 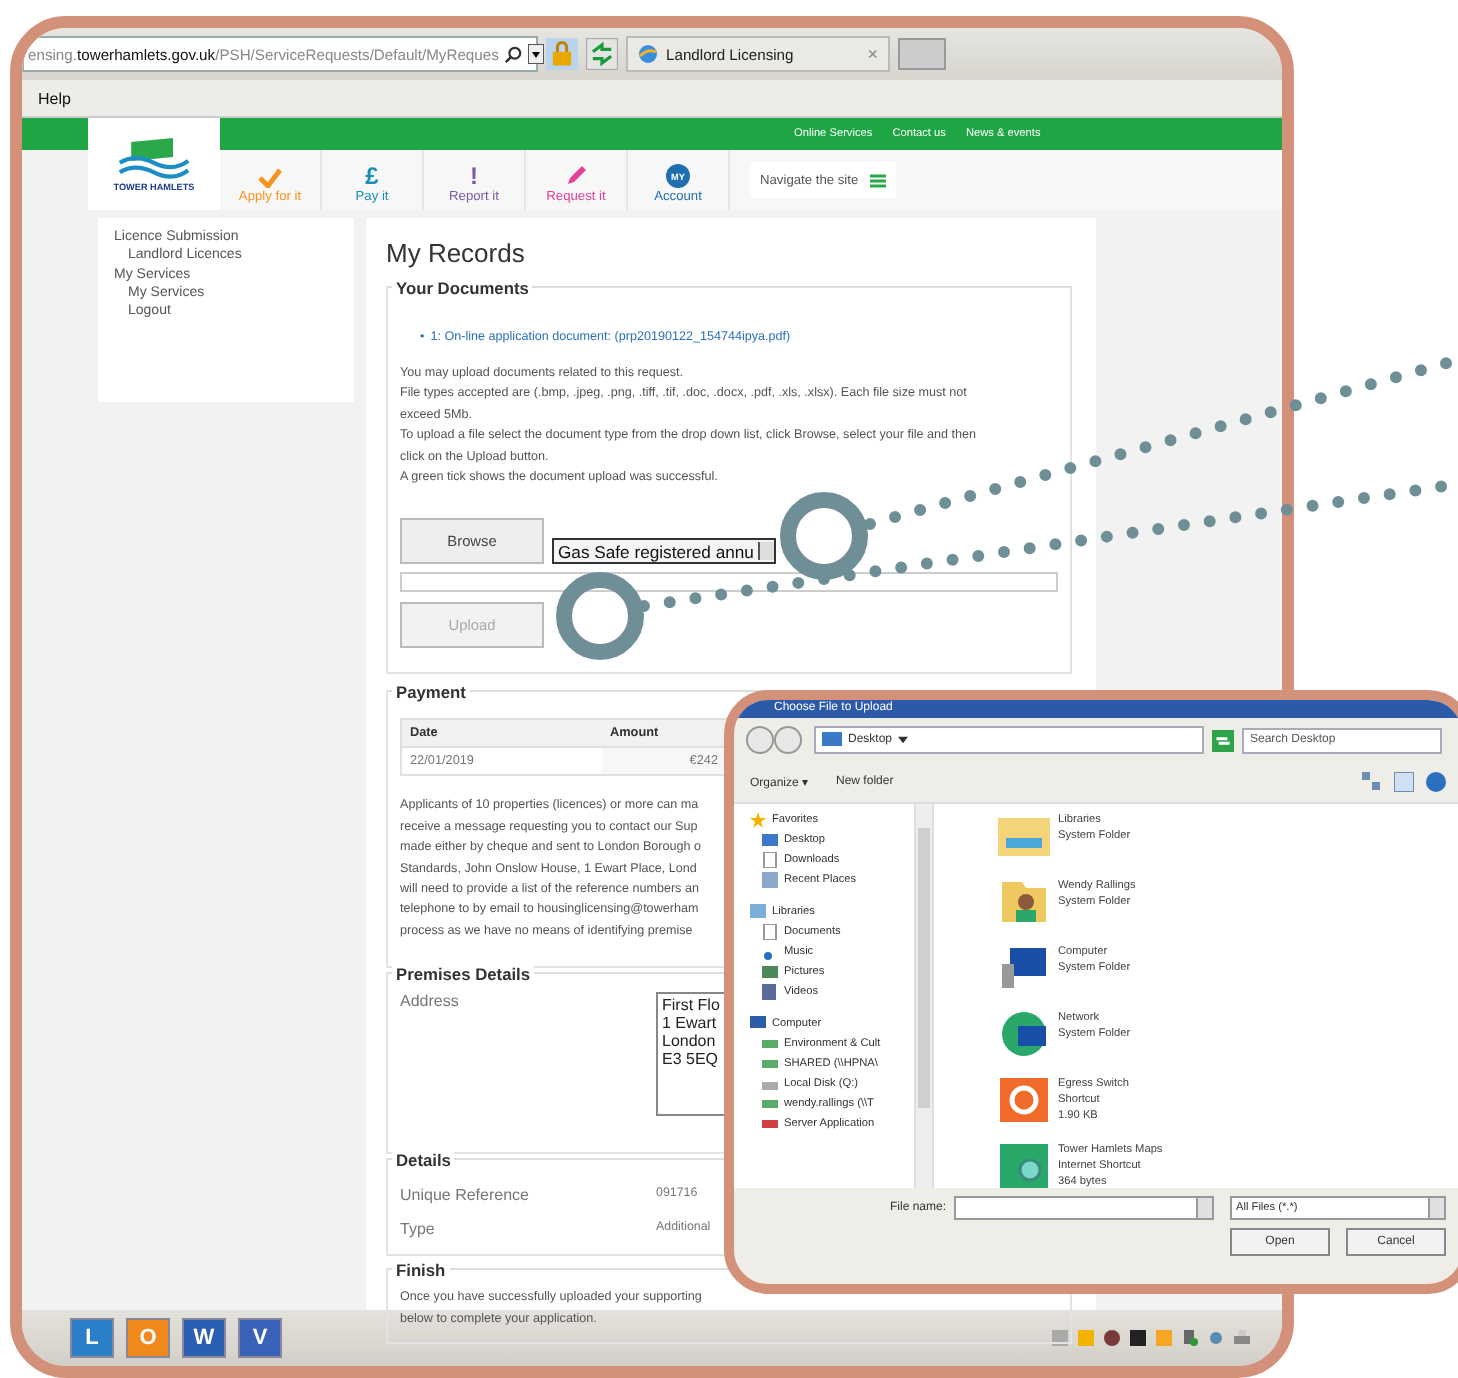 I want to click on pictures-icon, so click(x=770, y=972).